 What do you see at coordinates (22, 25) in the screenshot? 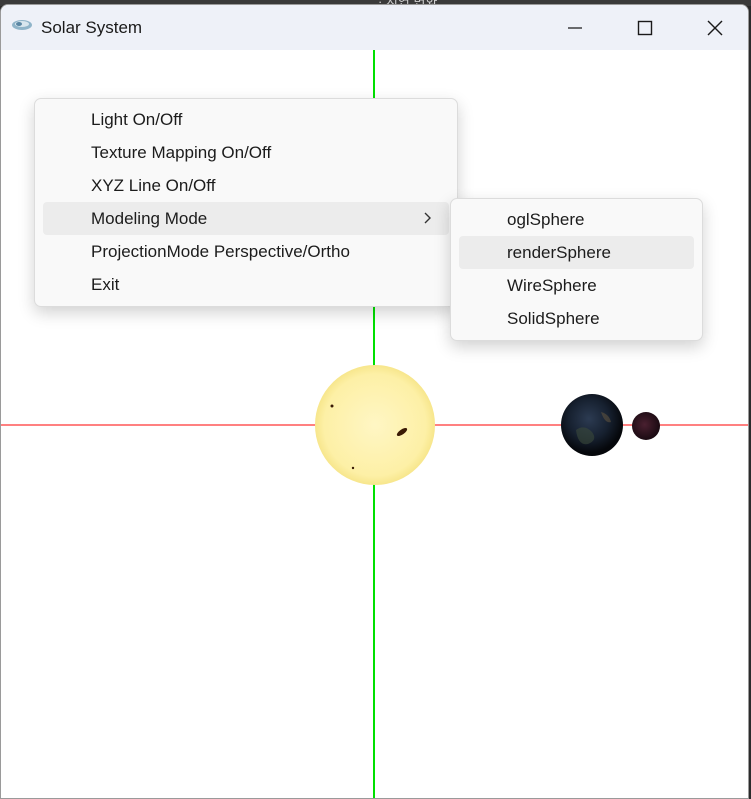
I see `app-icon` at bounding box center [22, 25].